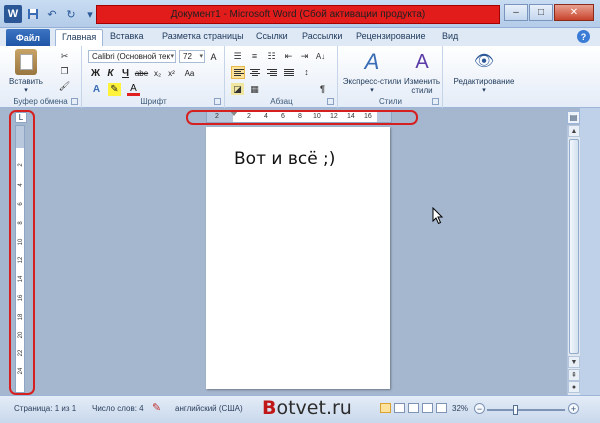 This screenshot has width=600, height=423. I want to click on borders-icon: ▦, so click(254, 89).